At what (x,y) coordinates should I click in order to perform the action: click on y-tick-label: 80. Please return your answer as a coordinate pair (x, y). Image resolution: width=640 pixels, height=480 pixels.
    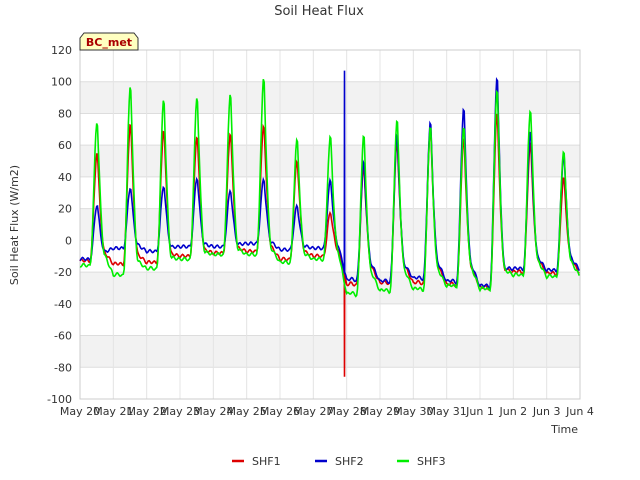
    Looking at the image, I should click on (65, 113).